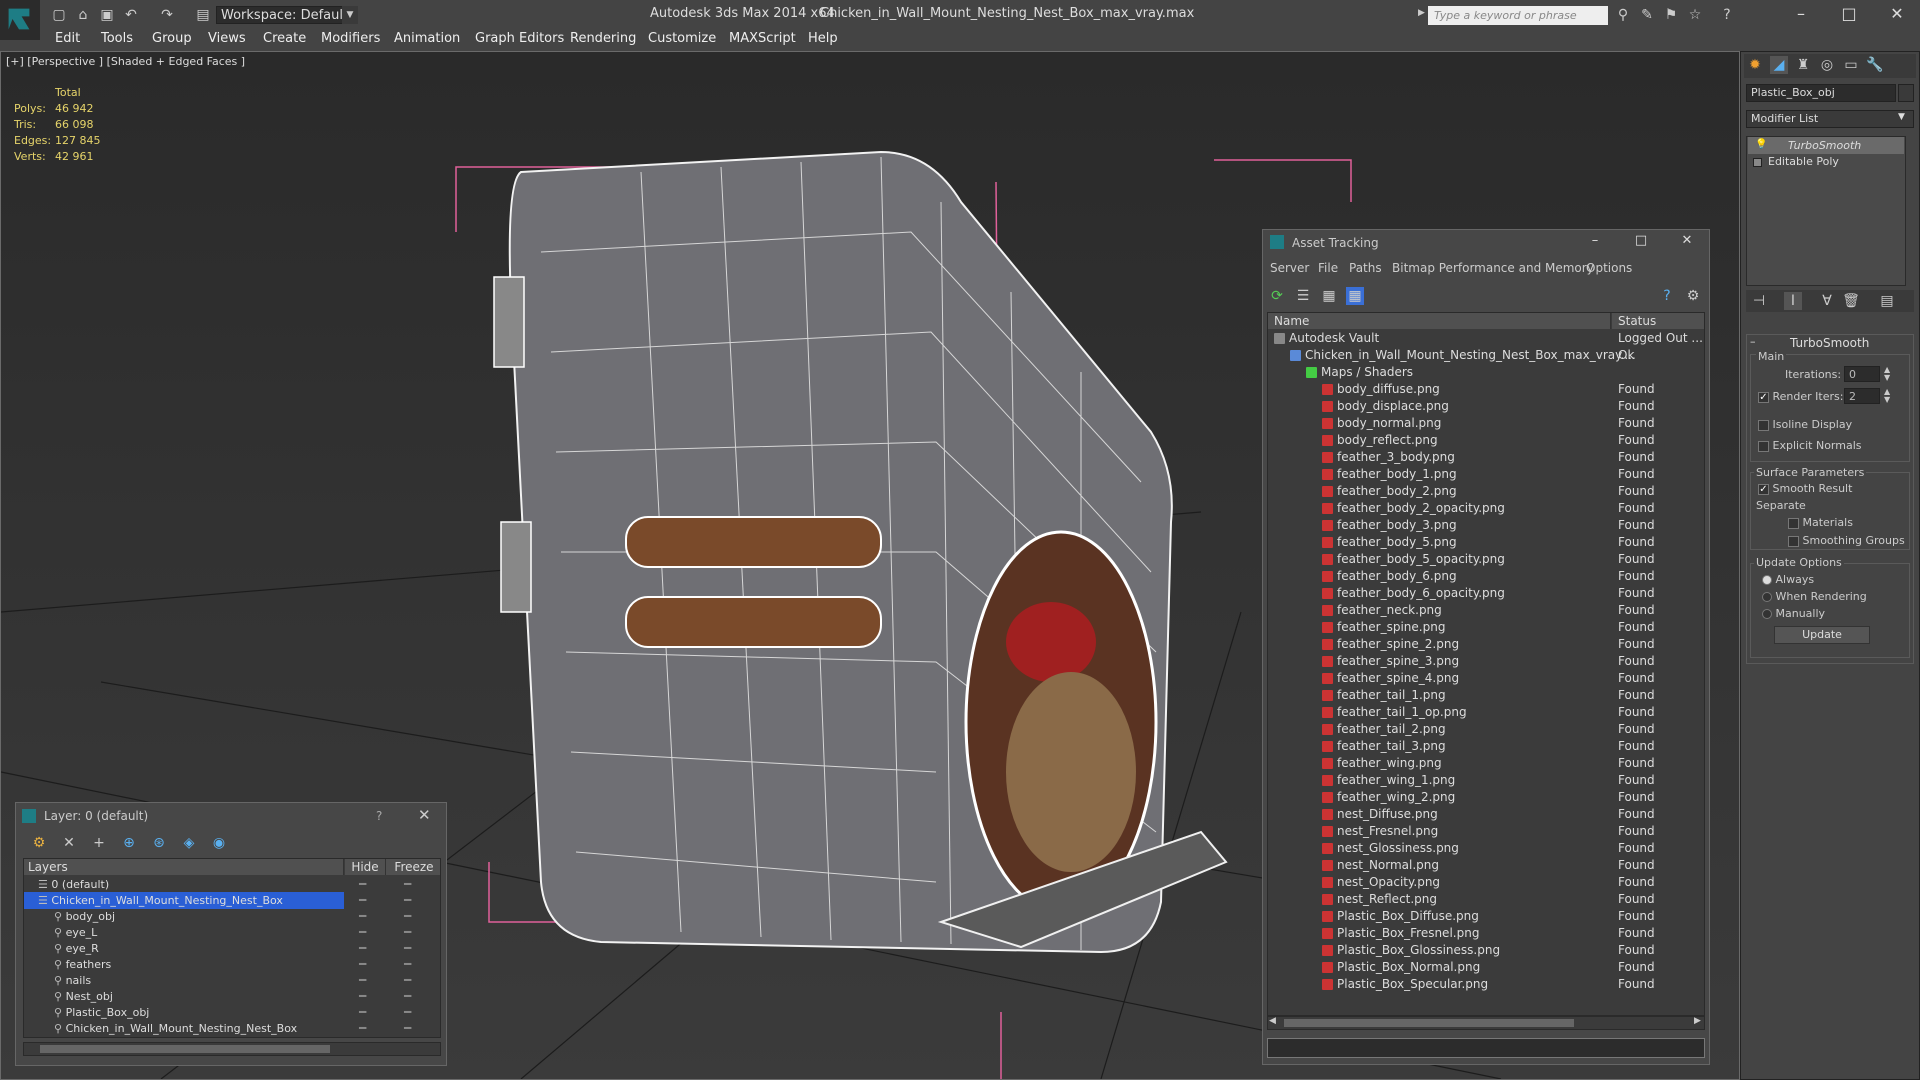  What do you see at coordinates (1901, 117) in the screenshot?
I see `chevron-down-icon: ▼` at bounding box center [1901, 117].